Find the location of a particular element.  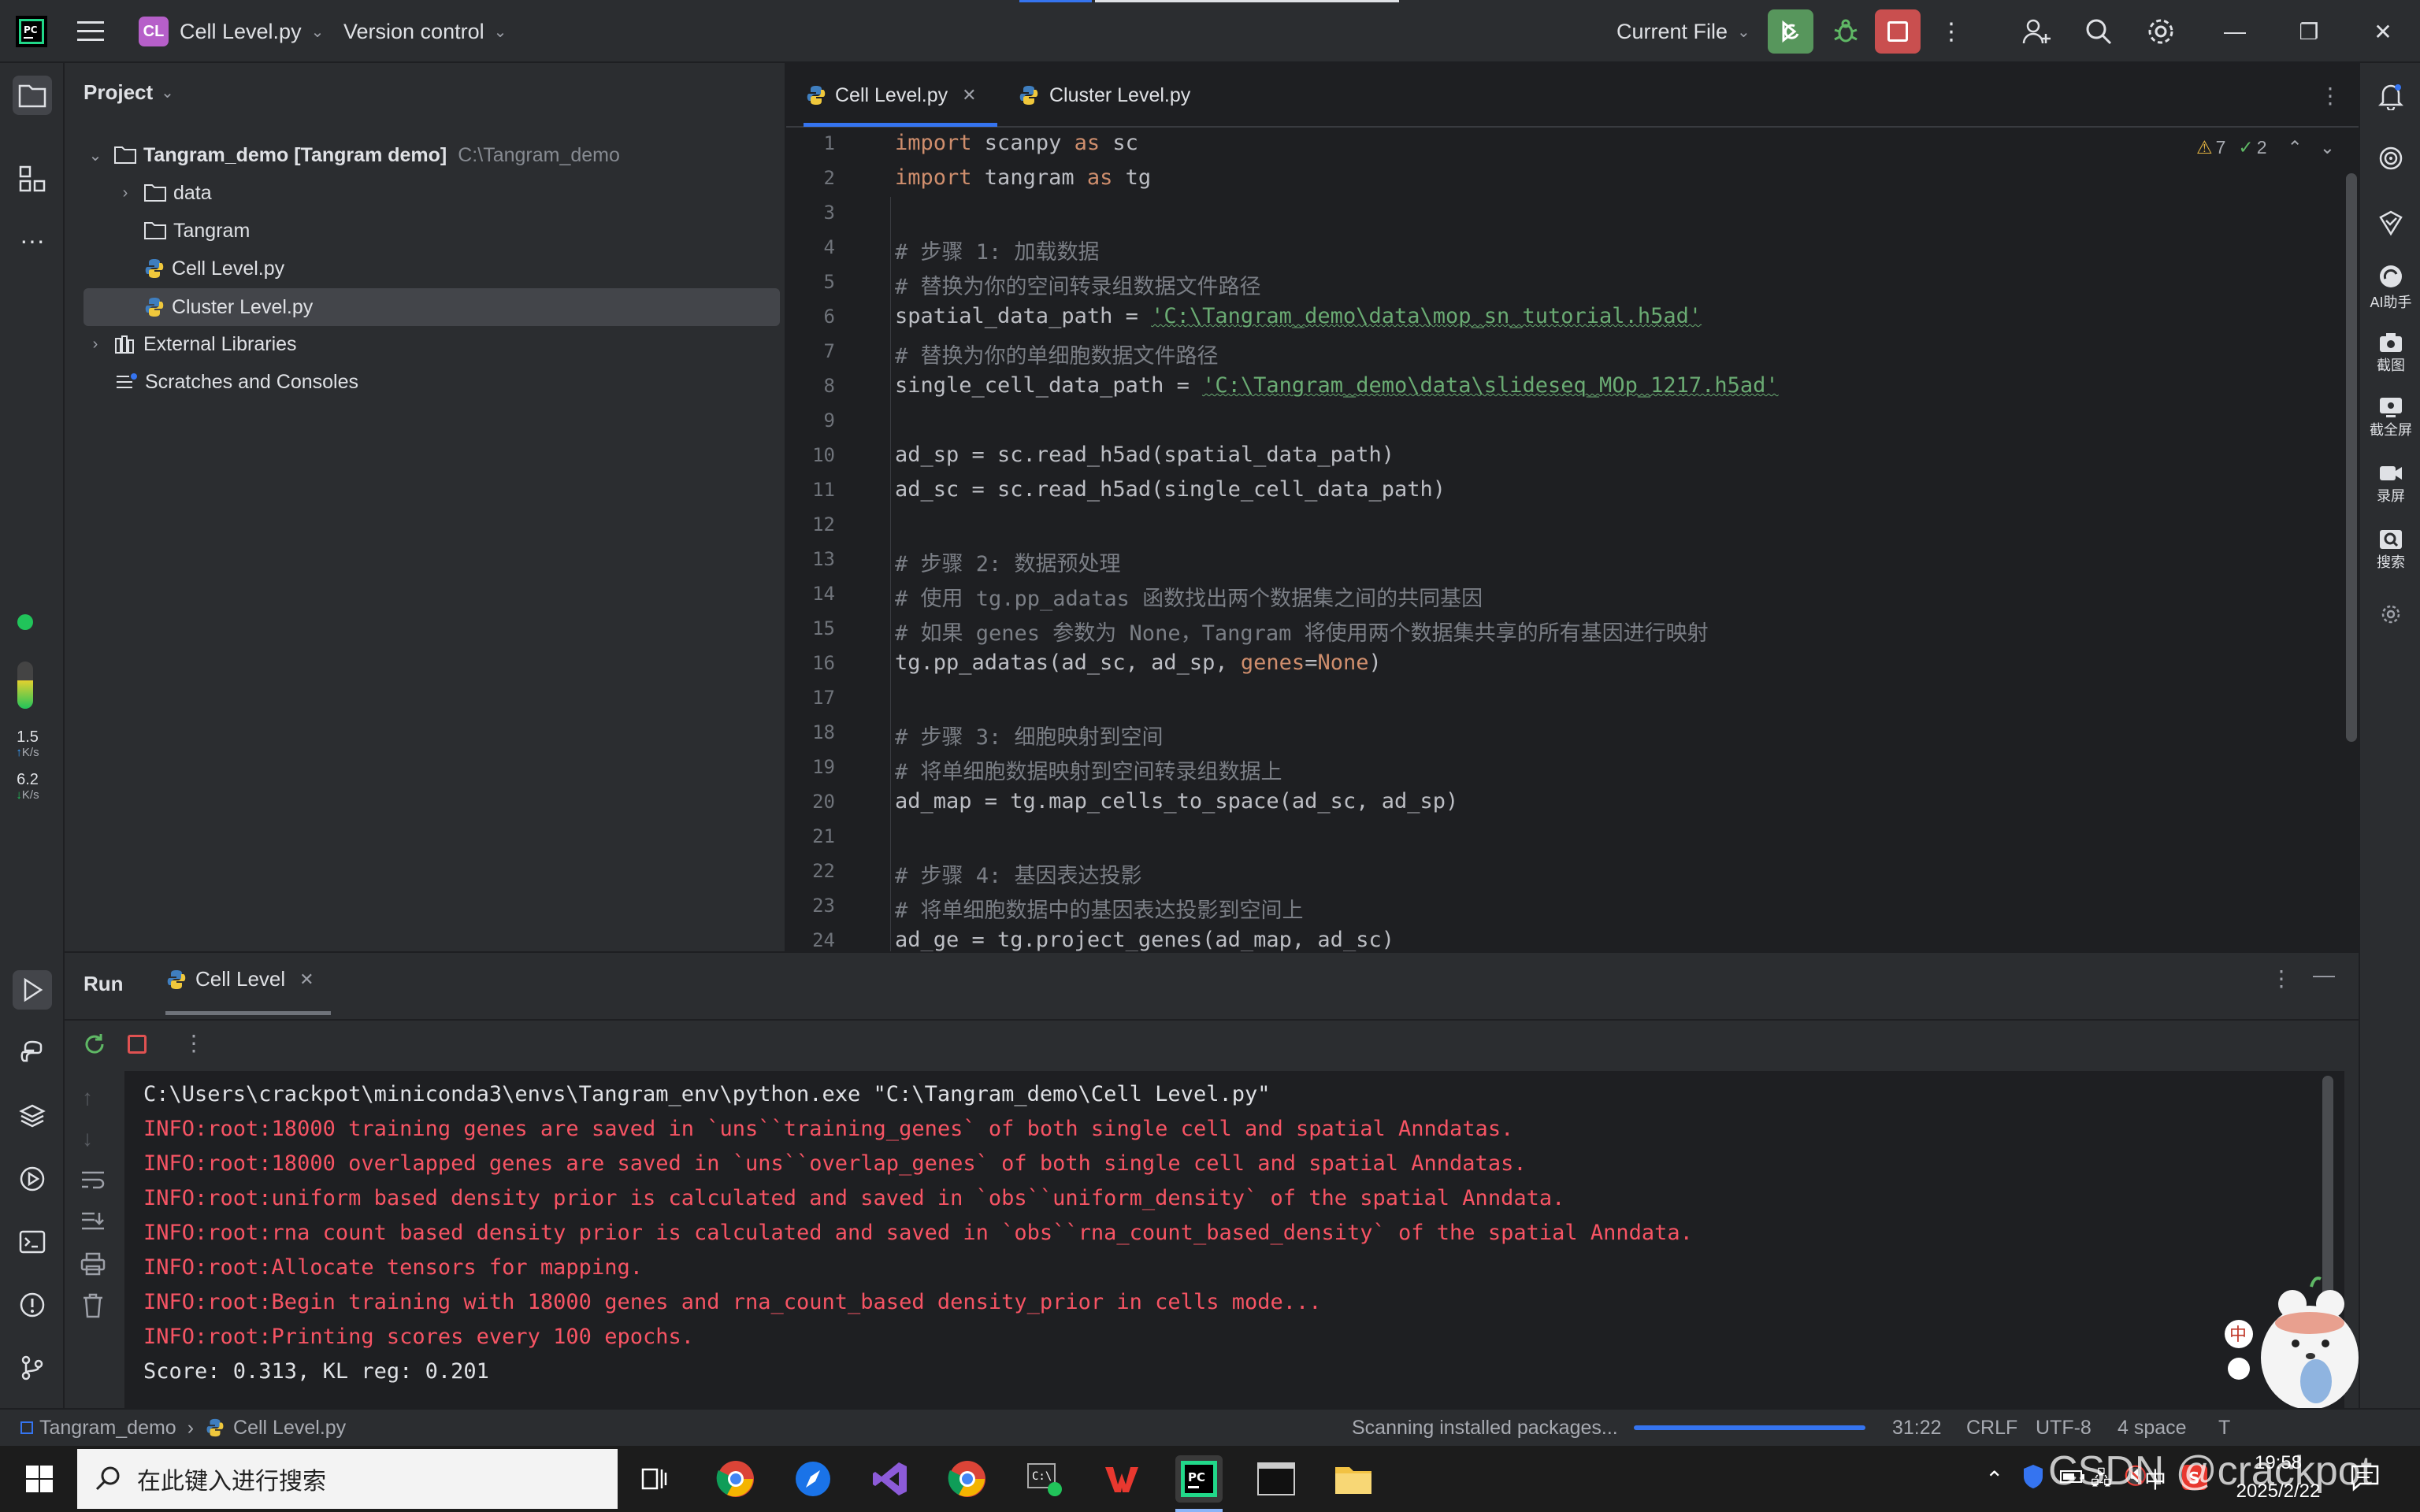

trash-icon is located at coordinates (93, 1307).